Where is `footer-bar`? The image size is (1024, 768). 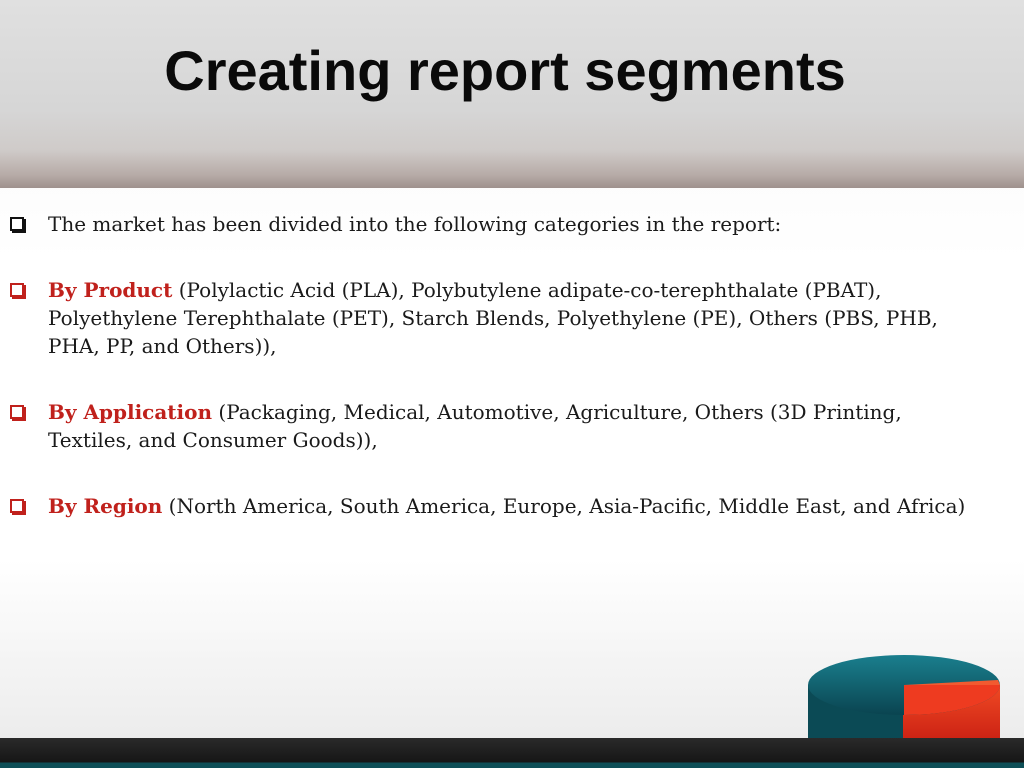 footer-bar is located at coordinates (512, 753).